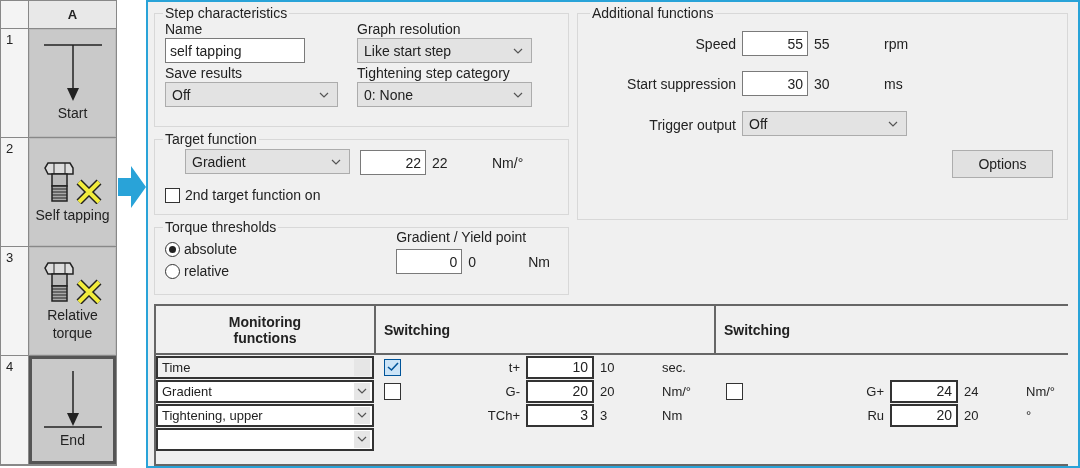 Image resolution: width=1080 pixels, height=468 pixels. Describe the element at coordinates (235, 50) in the screenshot. I see `name-field: self tapping` at that location.